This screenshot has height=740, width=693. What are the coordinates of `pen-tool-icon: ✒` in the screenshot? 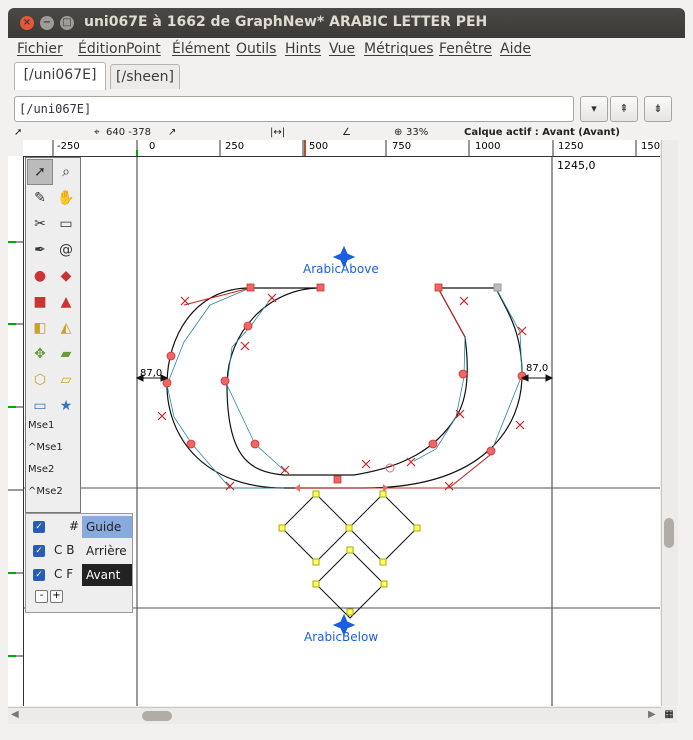 It's located at (40, 250).